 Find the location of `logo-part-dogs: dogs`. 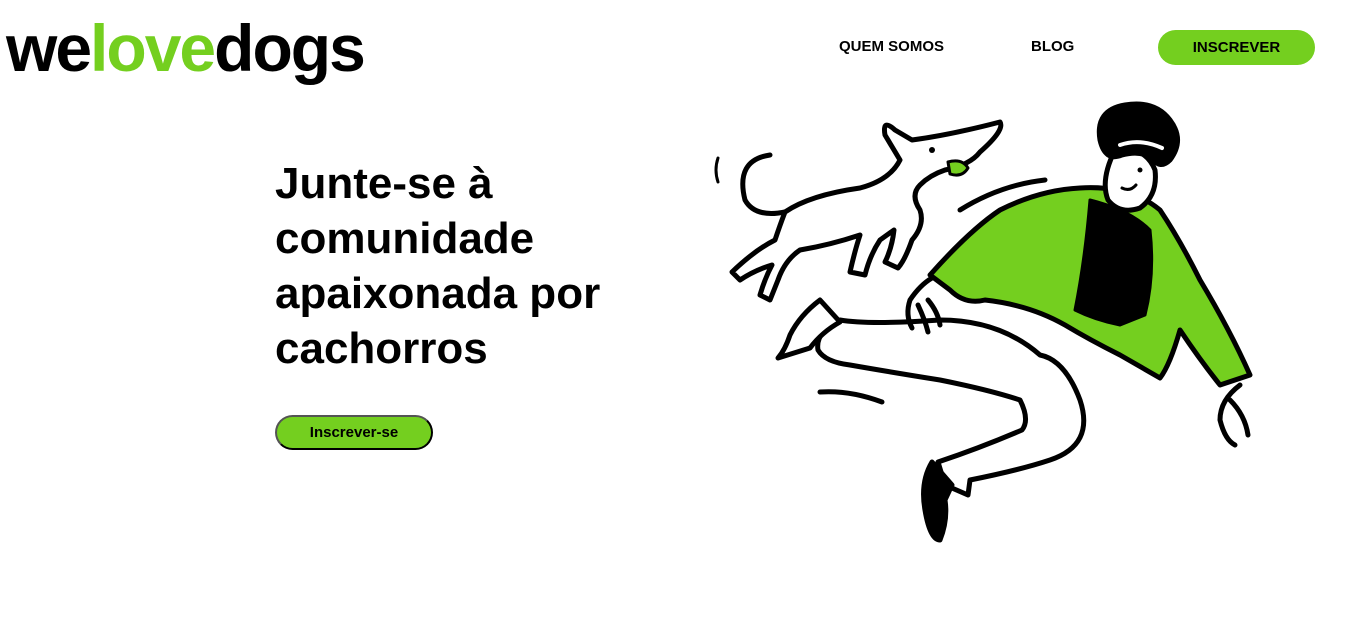

logo-part-dogs: dogs is located at coordinates (290, 48).